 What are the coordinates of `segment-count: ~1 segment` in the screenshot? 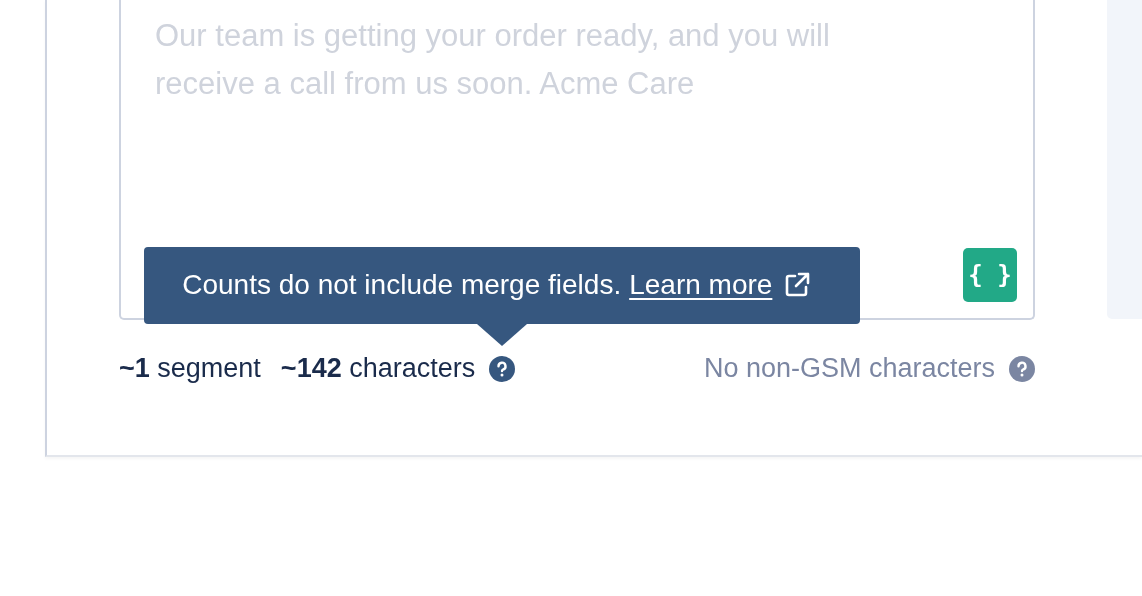 It's located at (190, 368).